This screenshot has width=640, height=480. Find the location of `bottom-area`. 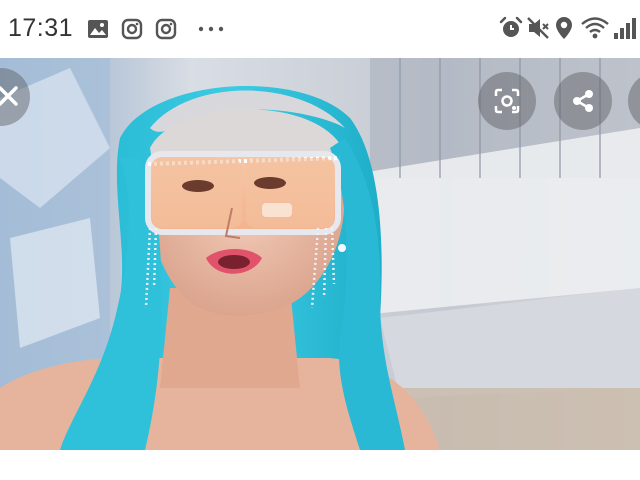

bottom-area is located at coordinates (320, 465).